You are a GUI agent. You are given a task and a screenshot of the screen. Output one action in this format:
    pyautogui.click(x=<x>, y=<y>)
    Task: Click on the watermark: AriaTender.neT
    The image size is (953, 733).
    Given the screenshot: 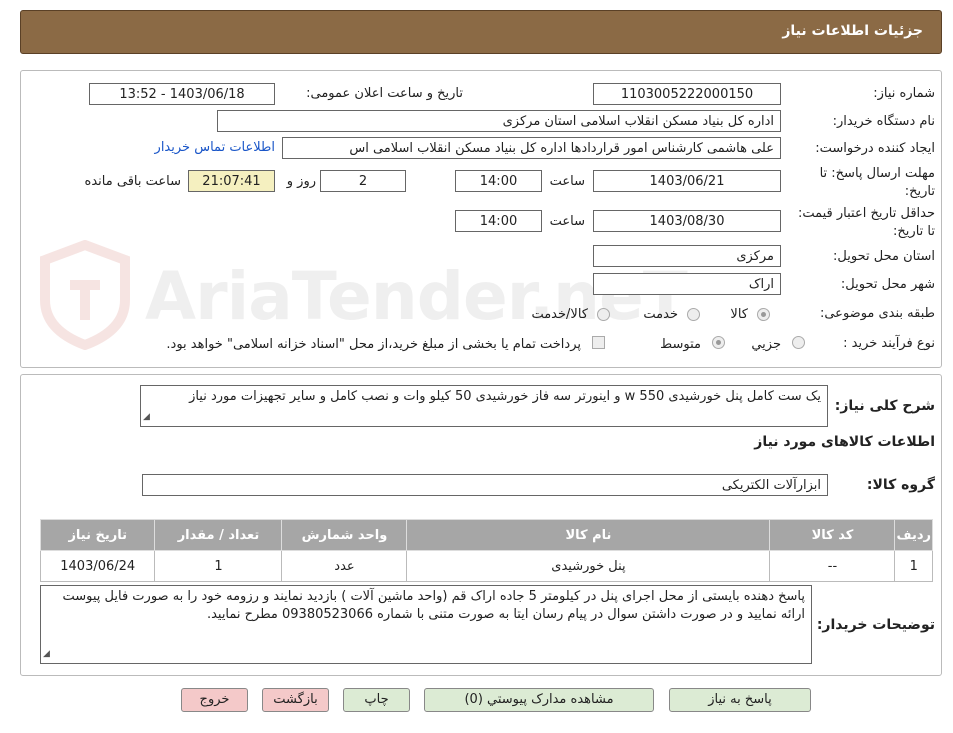 What is the action you would take?
    pyautogui.click(x=361, y=295)
    